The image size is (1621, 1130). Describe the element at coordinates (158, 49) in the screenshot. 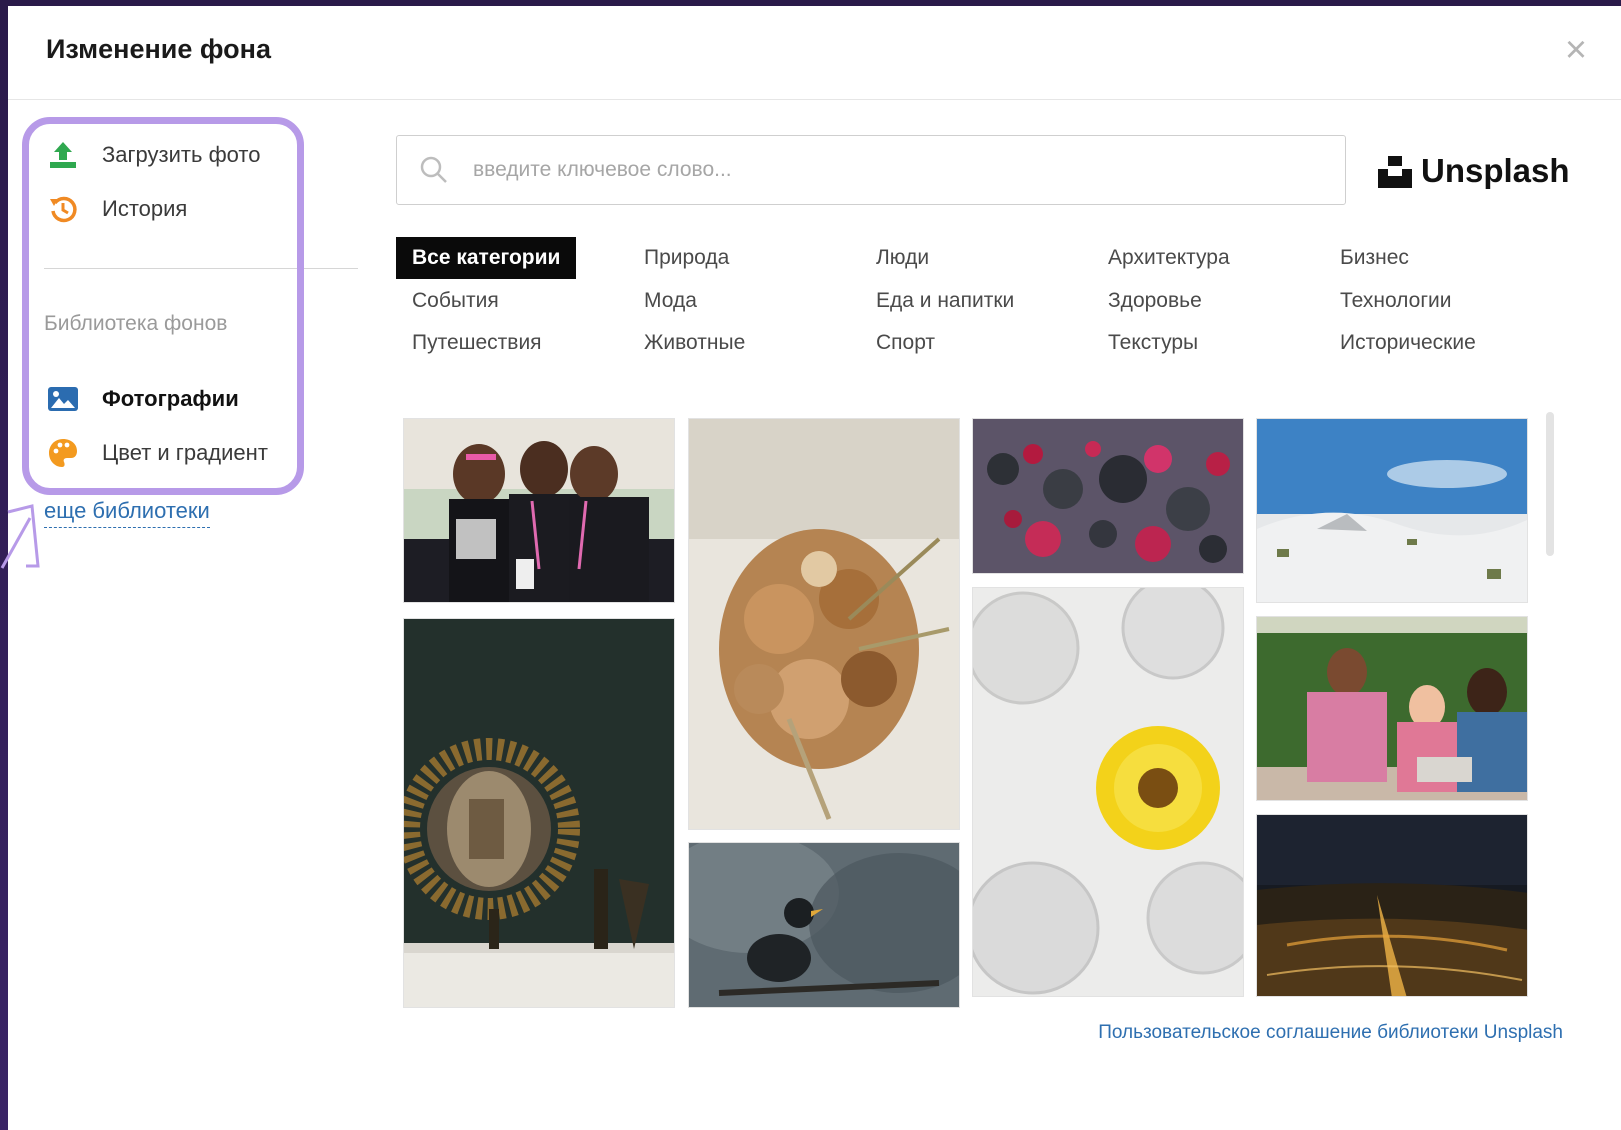

I see `dialog-title: Изменение фона` at that location.